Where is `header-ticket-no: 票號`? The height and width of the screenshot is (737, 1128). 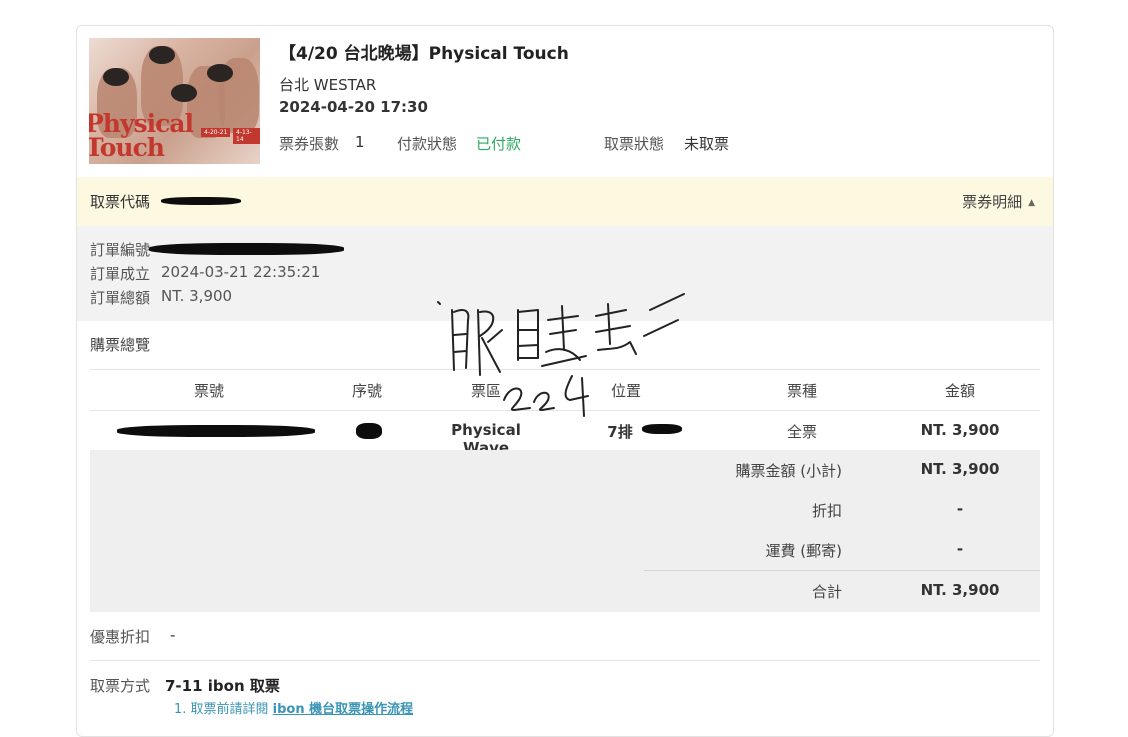 header-ticket-no: 票號 is located at coordinates (208, 391).